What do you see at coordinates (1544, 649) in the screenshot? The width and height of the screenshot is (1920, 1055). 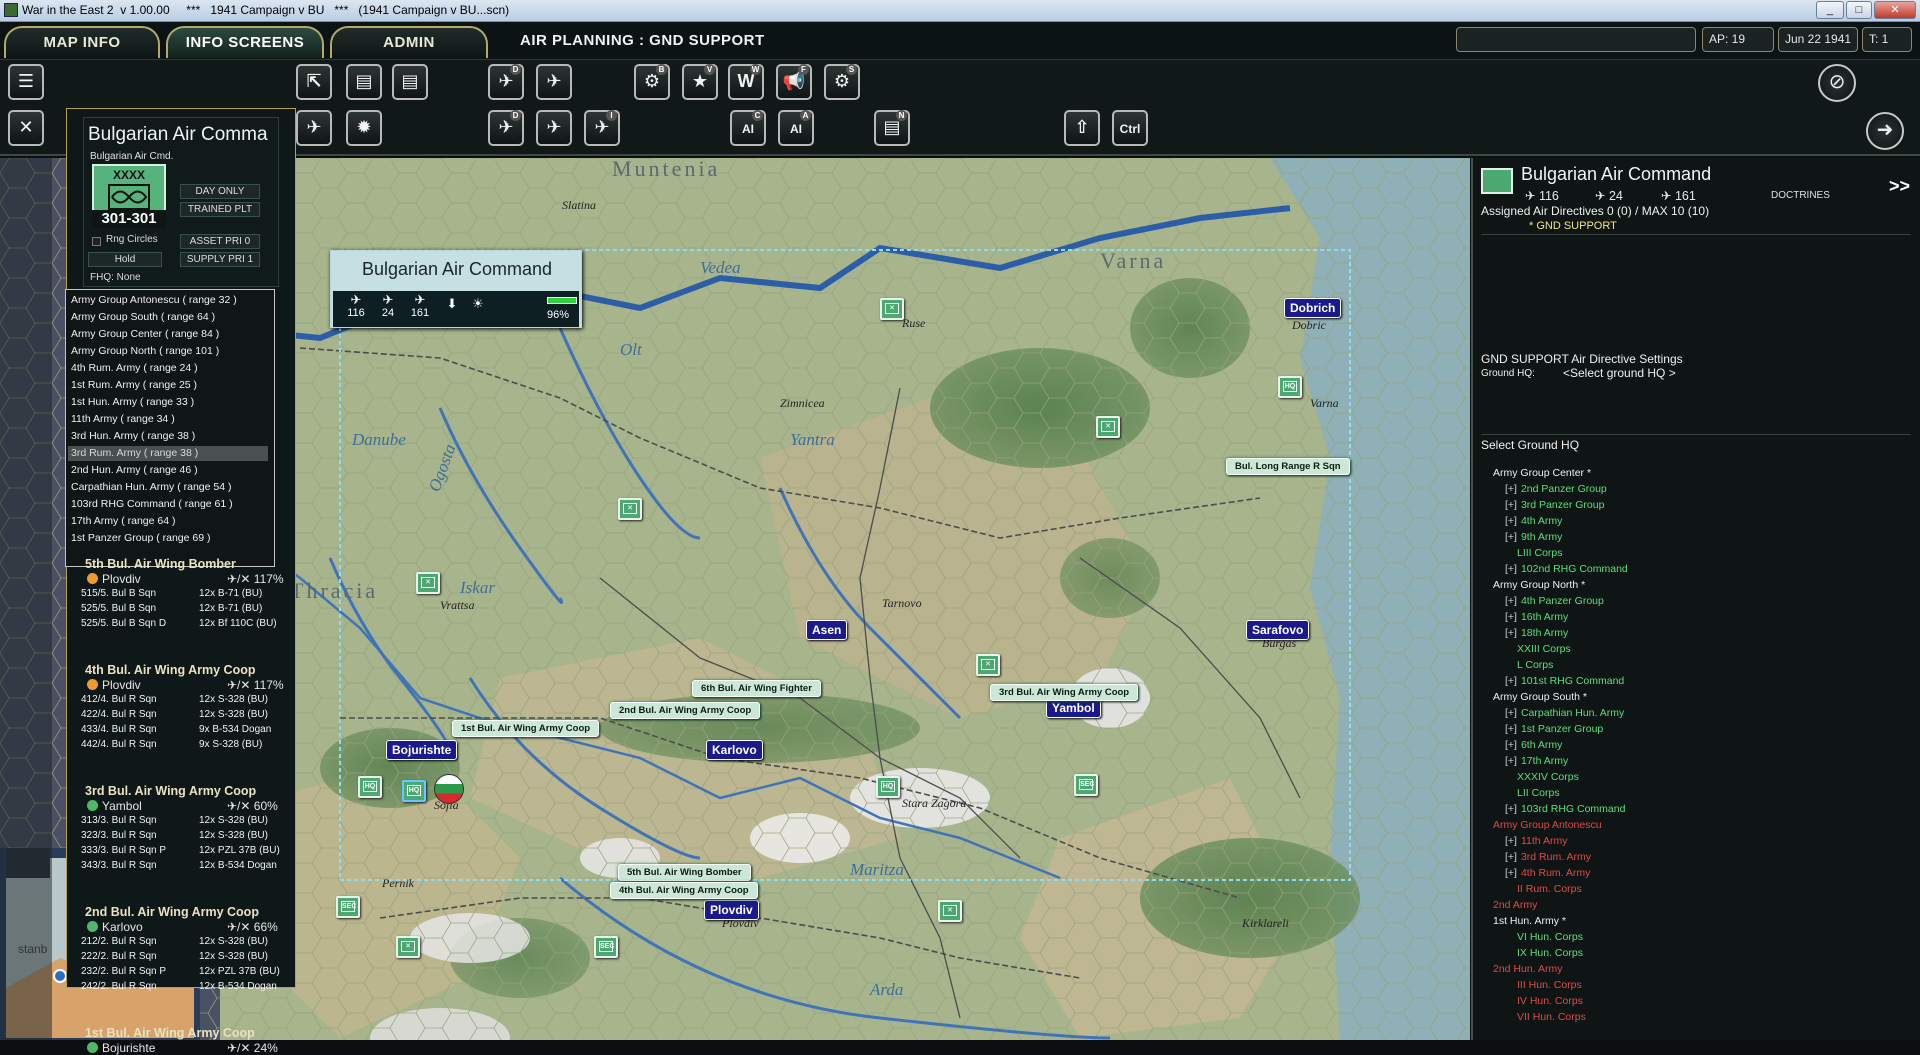 I see `tree-node: XXIII Corps` at bounding box center [1544, 649].